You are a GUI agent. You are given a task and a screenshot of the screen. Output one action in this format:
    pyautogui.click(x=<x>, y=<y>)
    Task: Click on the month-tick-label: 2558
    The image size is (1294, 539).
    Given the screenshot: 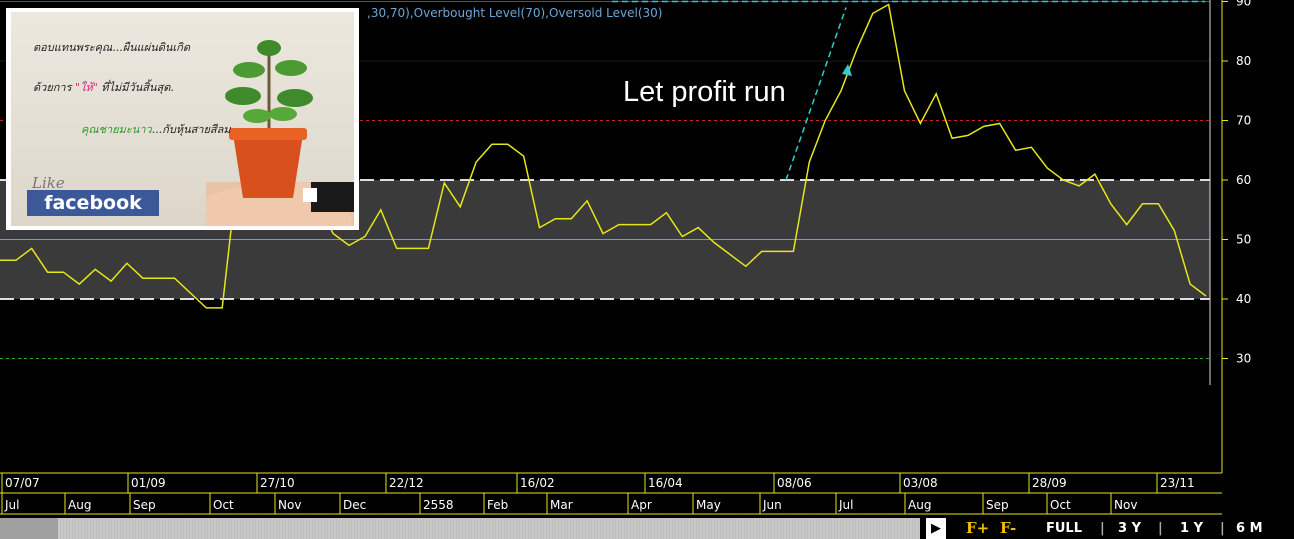 What is the action you would take?
    pyautogui.click(x=438, y=505)
    